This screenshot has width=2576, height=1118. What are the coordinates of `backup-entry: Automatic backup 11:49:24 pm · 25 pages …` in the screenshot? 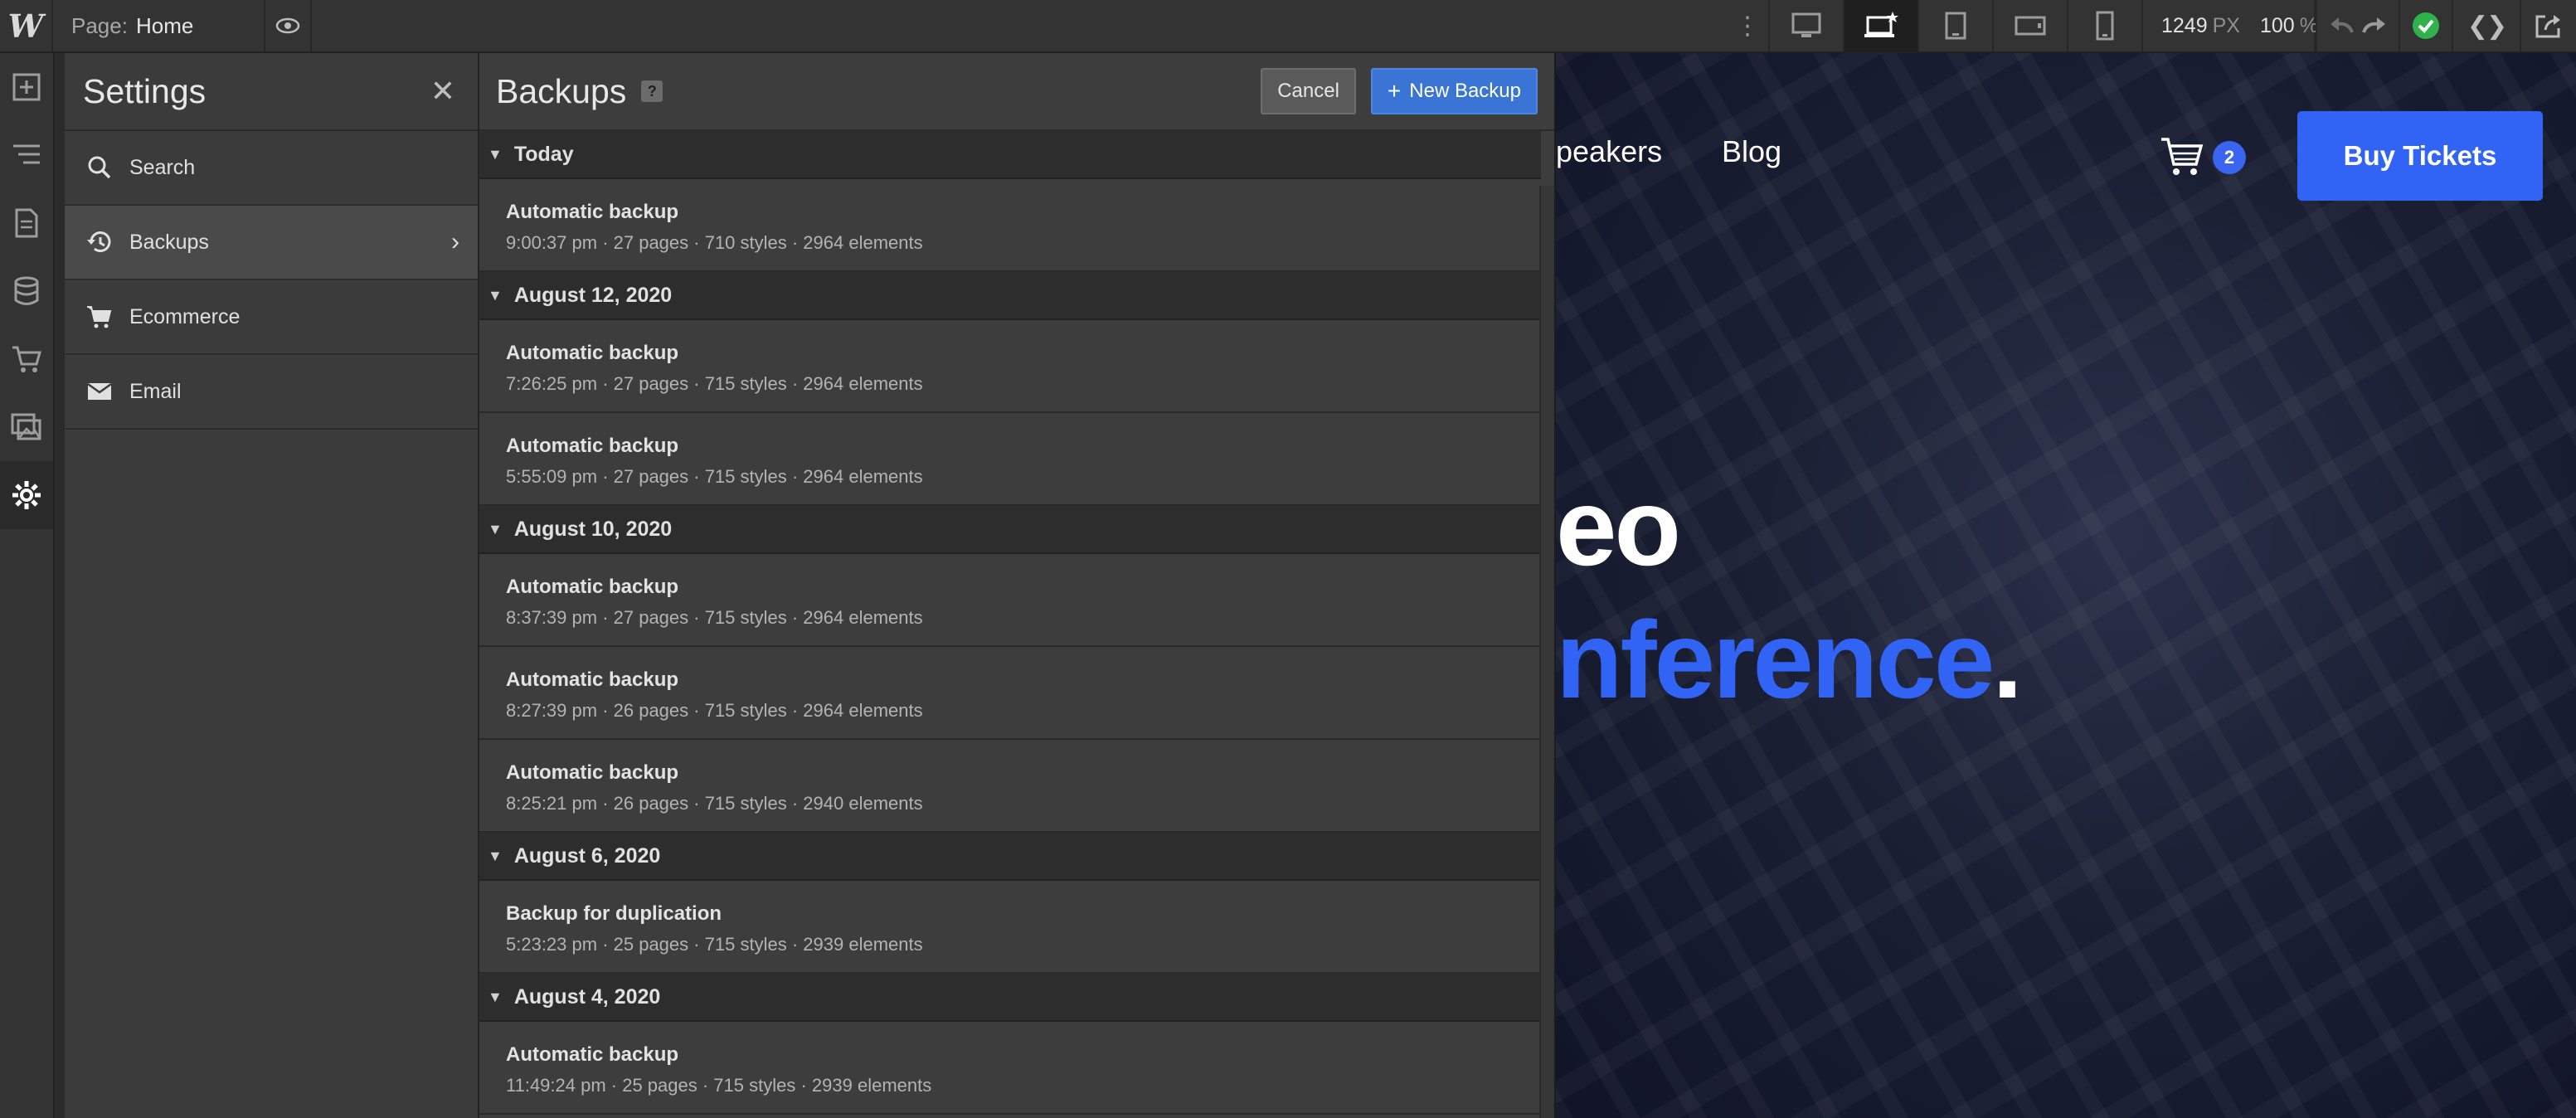 It's located at (1010, 1068).